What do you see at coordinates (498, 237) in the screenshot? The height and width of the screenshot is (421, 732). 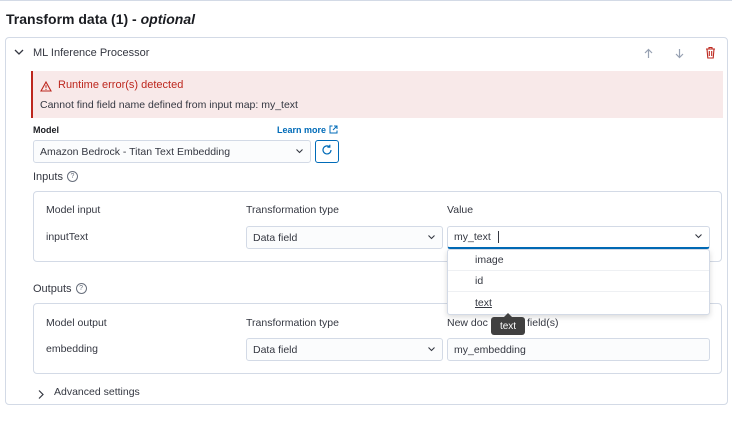 I see `text-cursor` at bounding box center [498, 237].